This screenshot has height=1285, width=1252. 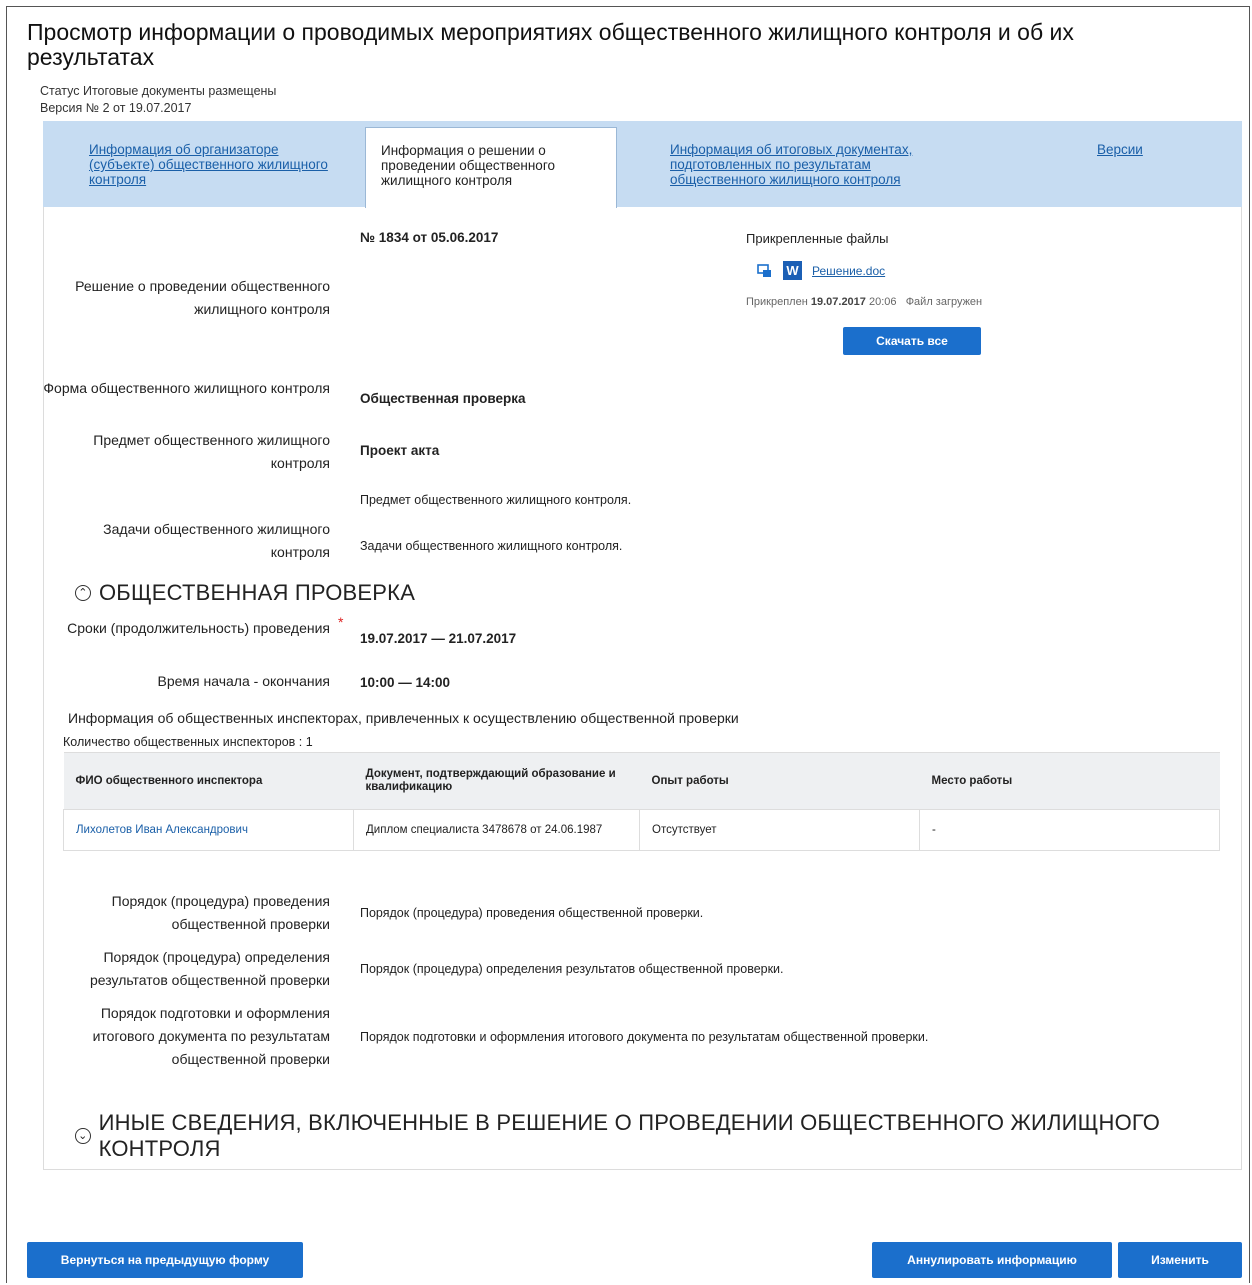 What do you see at coordinates (779, 781) in the screenshot?
I see `col-header-experience: Опыт работы` at bounding box center [779, 781].